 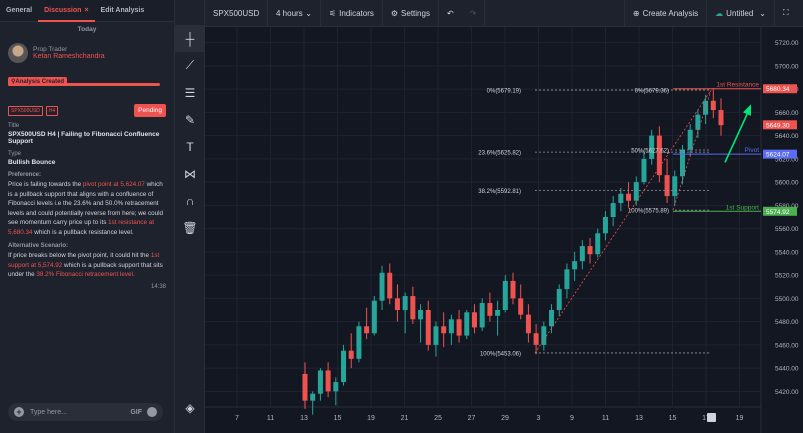 I want to click on fib-highlight: 38.2% Fibonacci retracement level., so click(x=85, y=274).